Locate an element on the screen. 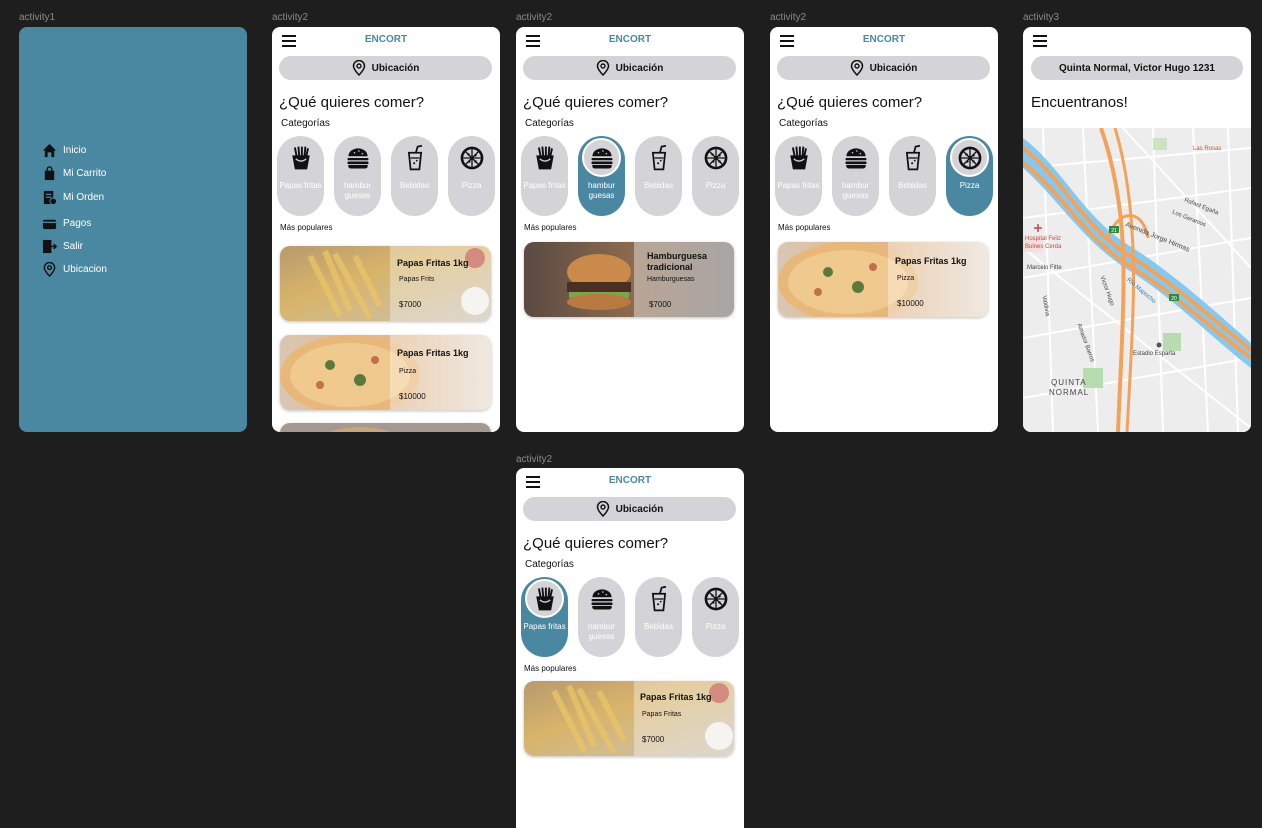 The image size is (1262, 828). product-card-partial is located at coordinates (385, 427).